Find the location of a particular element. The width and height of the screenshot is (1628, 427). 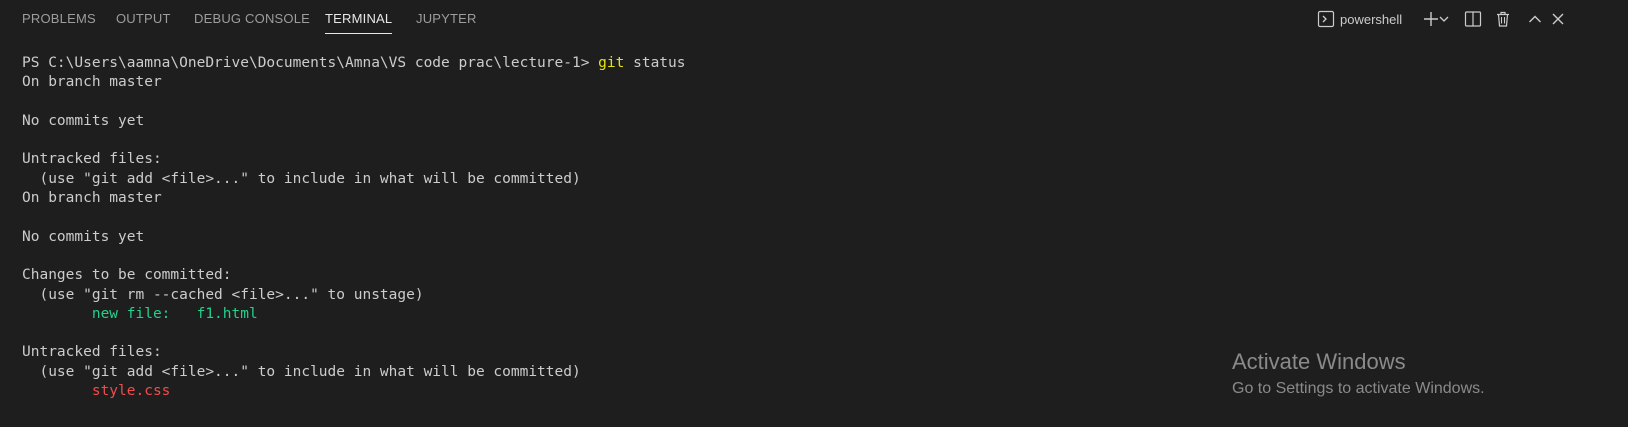

terminal-line: Untracked files: is located at coordinates (92, 159).